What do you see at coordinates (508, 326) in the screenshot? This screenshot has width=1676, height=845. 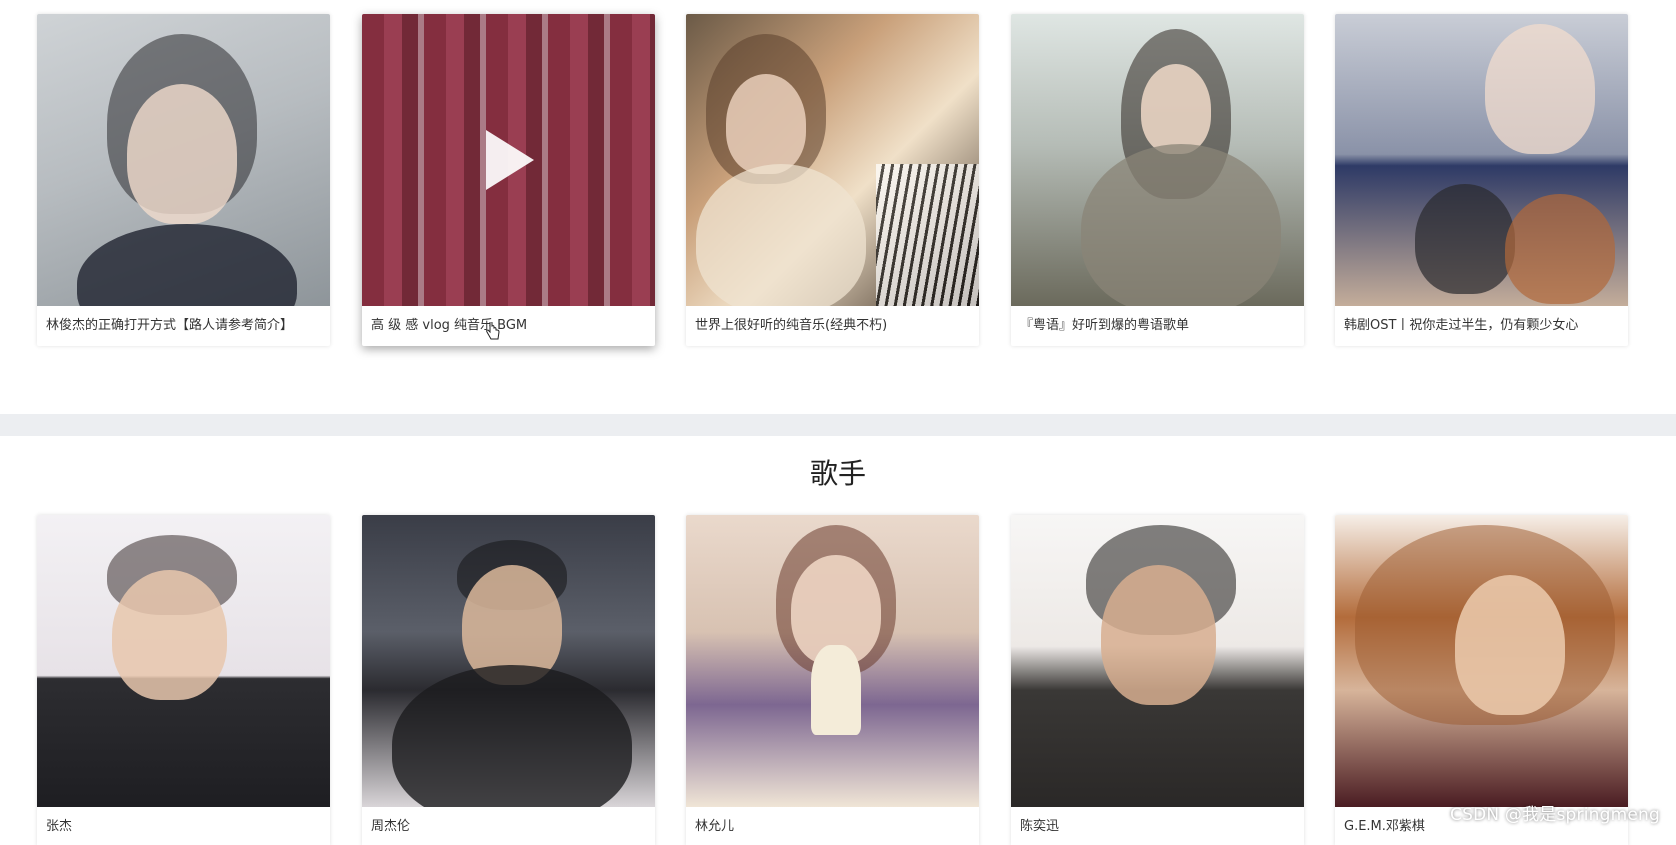 I see `playlist-title: 高 级 感 vlog 纯音乐 BGM` at bounding box center [508, 326].